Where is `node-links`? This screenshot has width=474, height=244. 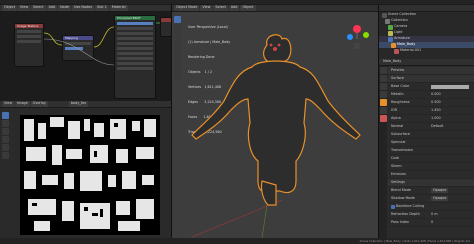 node-links is located at coordinates (101, 44).